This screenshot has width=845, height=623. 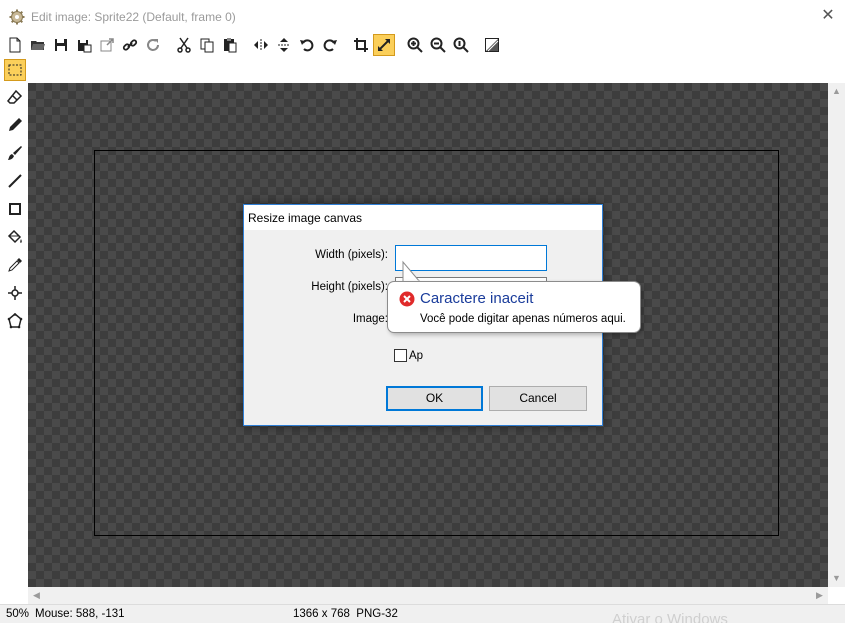 What do you see at coordinates (17, 17) in the screenshot?
I see `gear-icon` at bounding box center [17, 17].